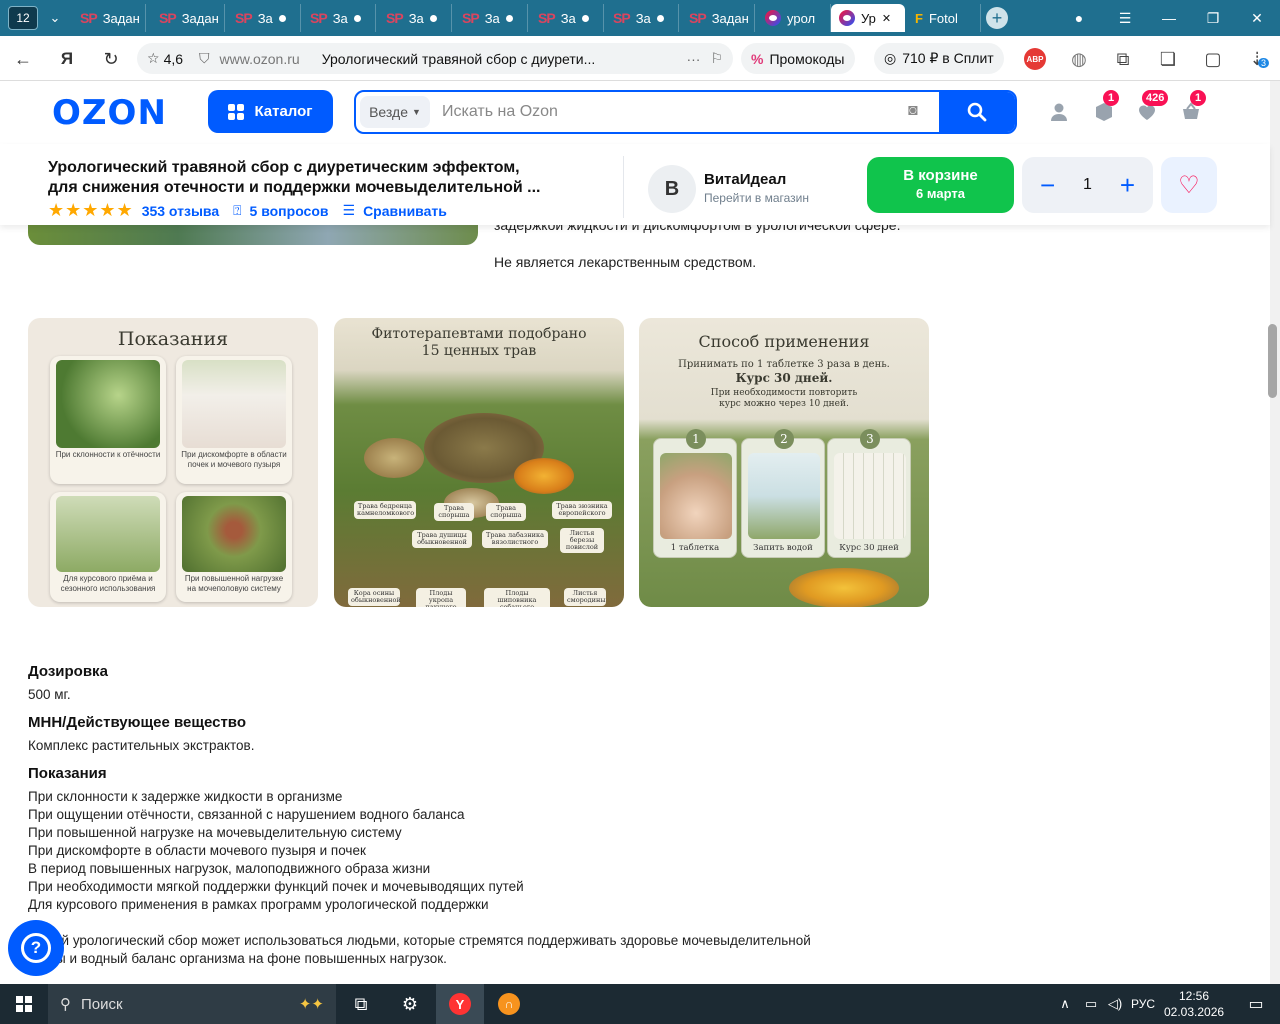  I want to click on add-favorite-button: ♡, so click(1189, 185).